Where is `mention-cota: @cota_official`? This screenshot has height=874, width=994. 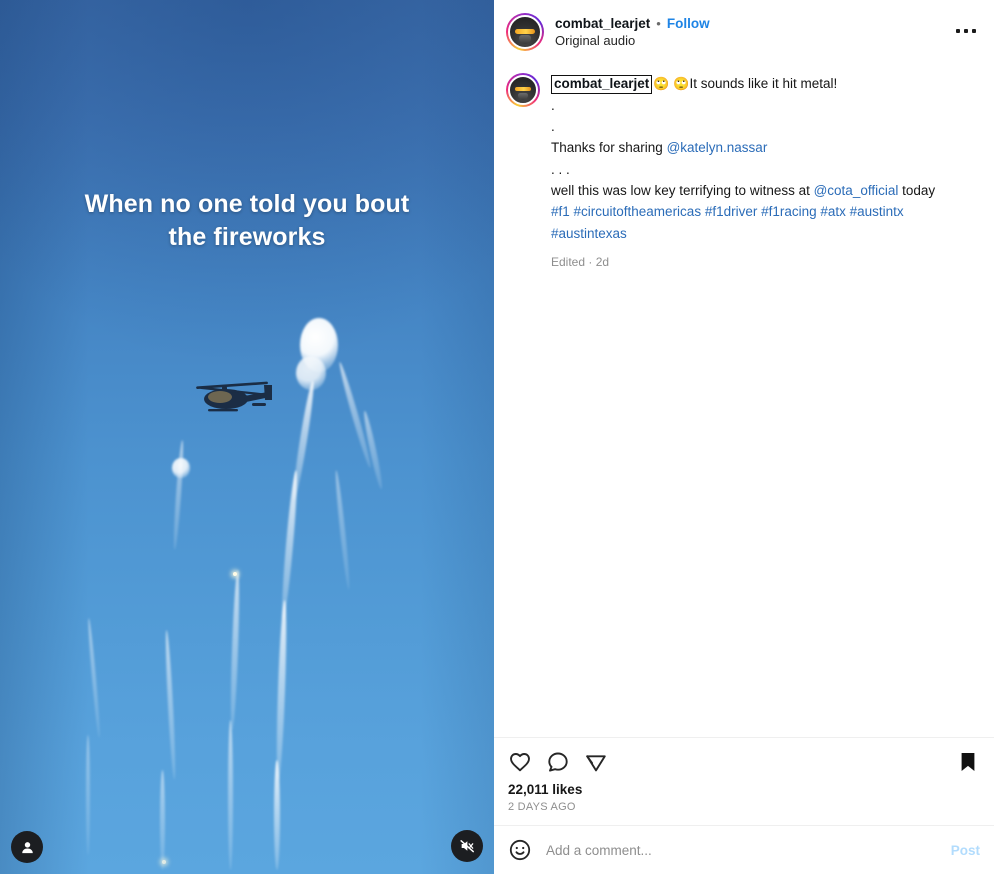 mention-cota: @cota_official is located at coordinates (856, 190).